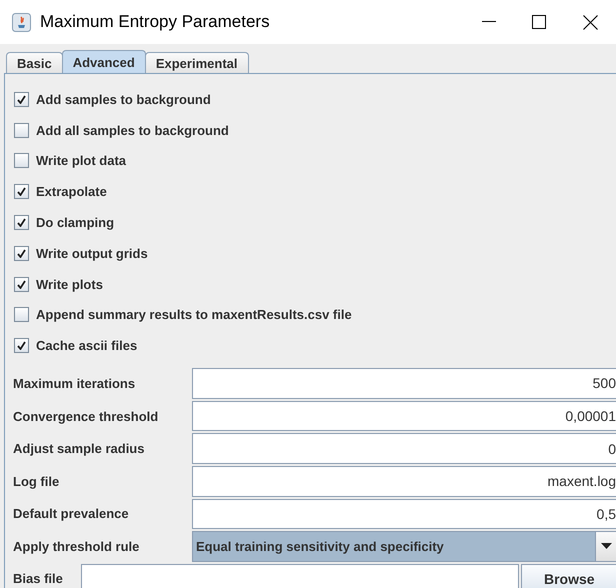 This screenshot has width=616, height=588. I want to click on app-icon, so click(21, 22).